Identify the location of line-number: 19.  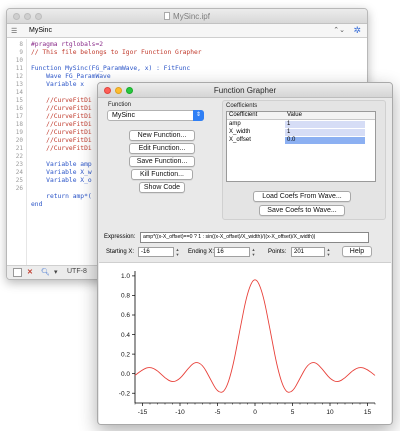
(19, 132).